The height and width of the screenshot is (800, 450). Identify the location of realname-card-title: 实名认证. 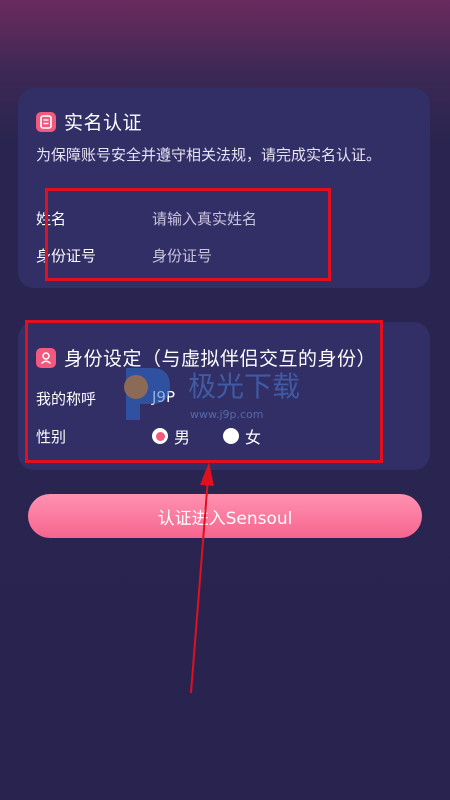
(103, 123).